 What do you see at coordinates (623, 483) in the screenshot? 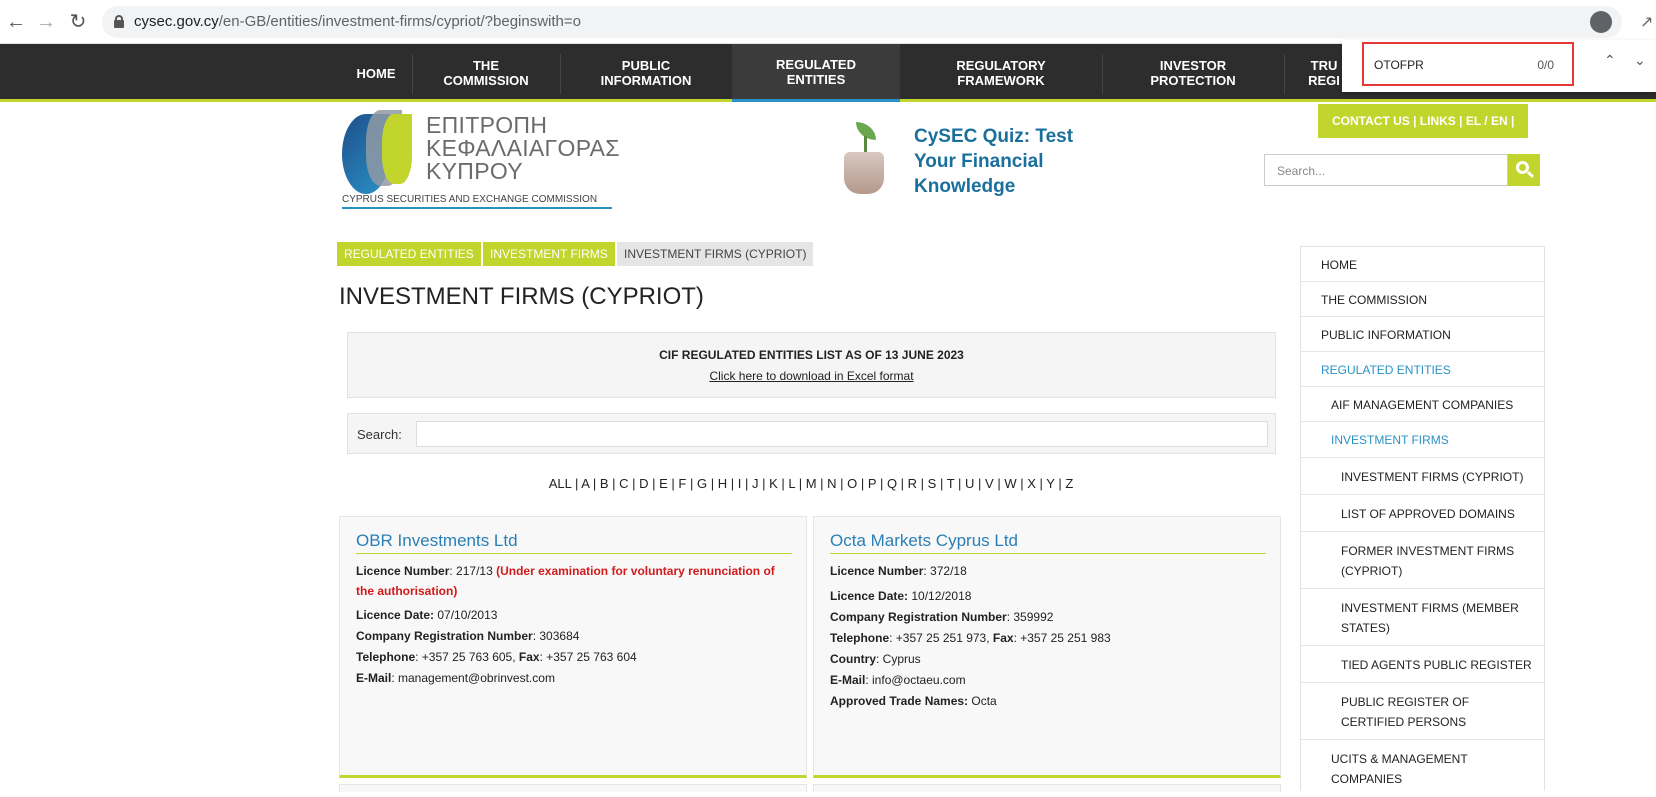
I see `alphabet-letter-c: C` at bounding box center [623, 483].